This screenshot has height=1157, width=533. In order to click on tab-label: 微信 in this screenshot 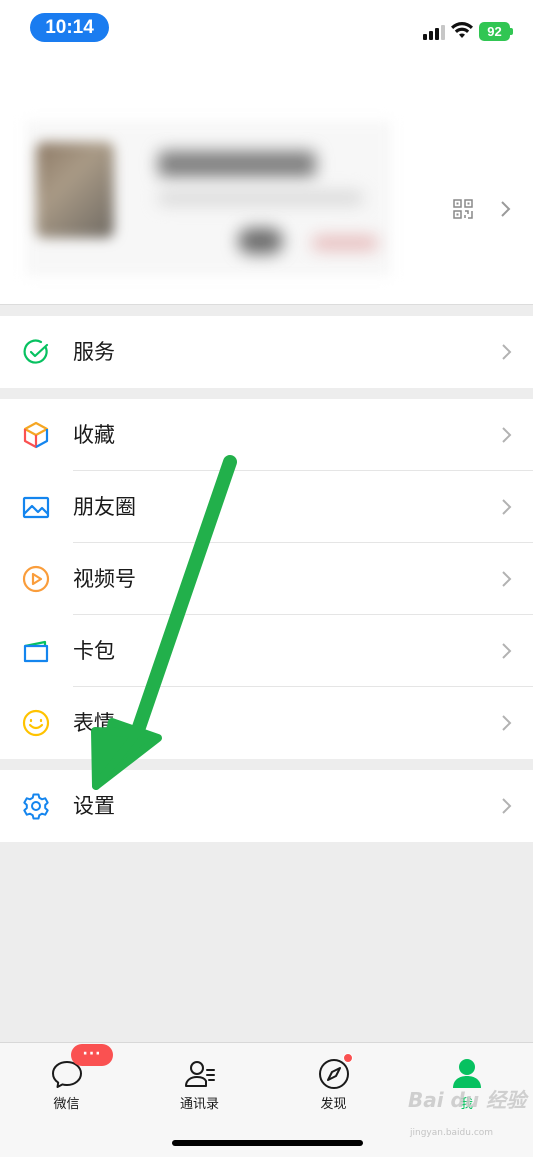, I will do `click(66, 1104)`.